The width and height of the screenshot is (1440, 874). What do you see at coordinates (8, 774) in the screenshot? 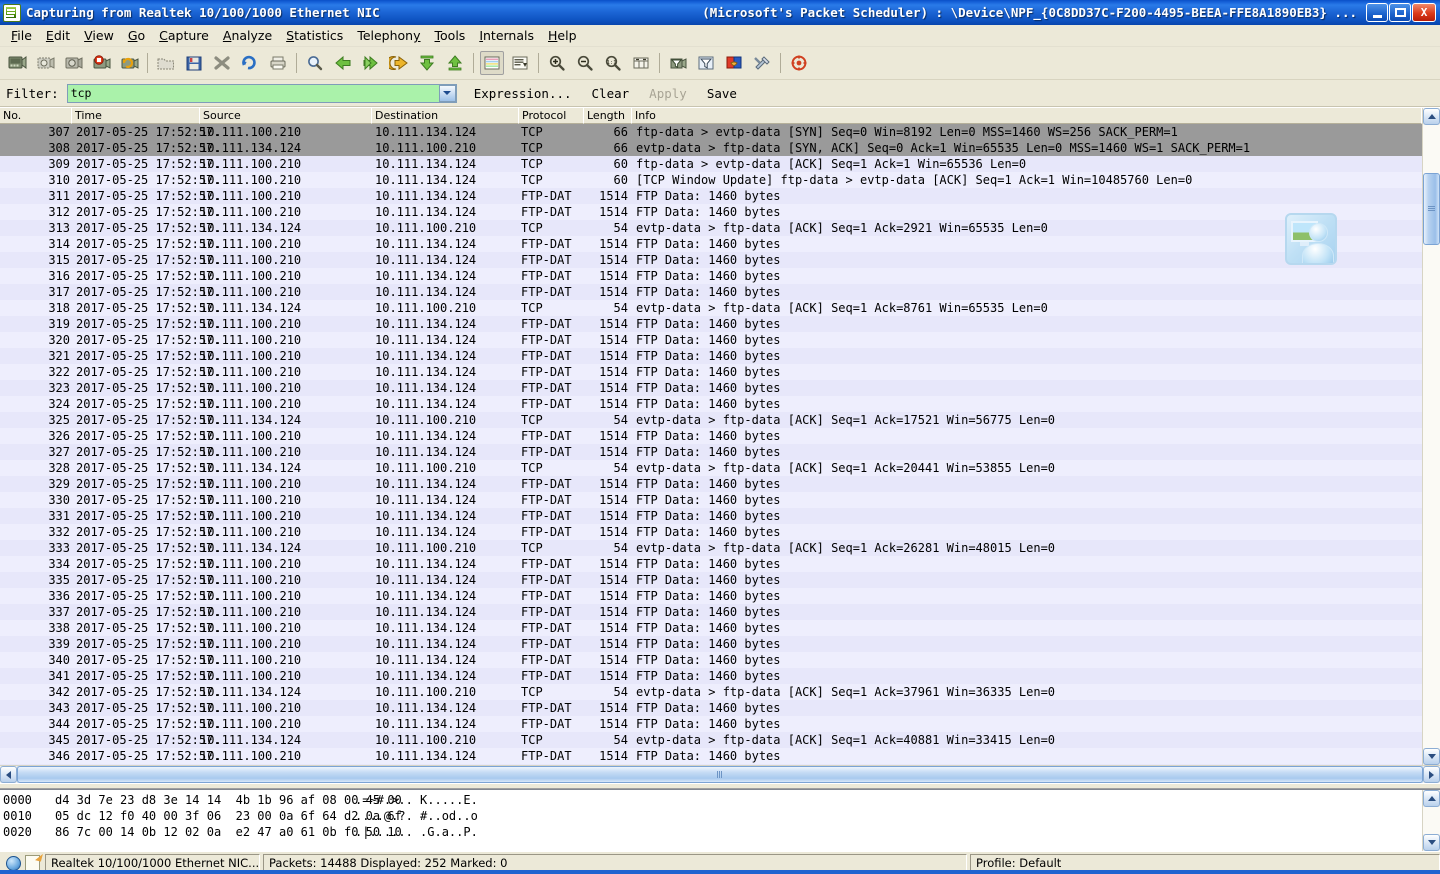
I see `scroll-left-button` at bounding box center [8, 774].